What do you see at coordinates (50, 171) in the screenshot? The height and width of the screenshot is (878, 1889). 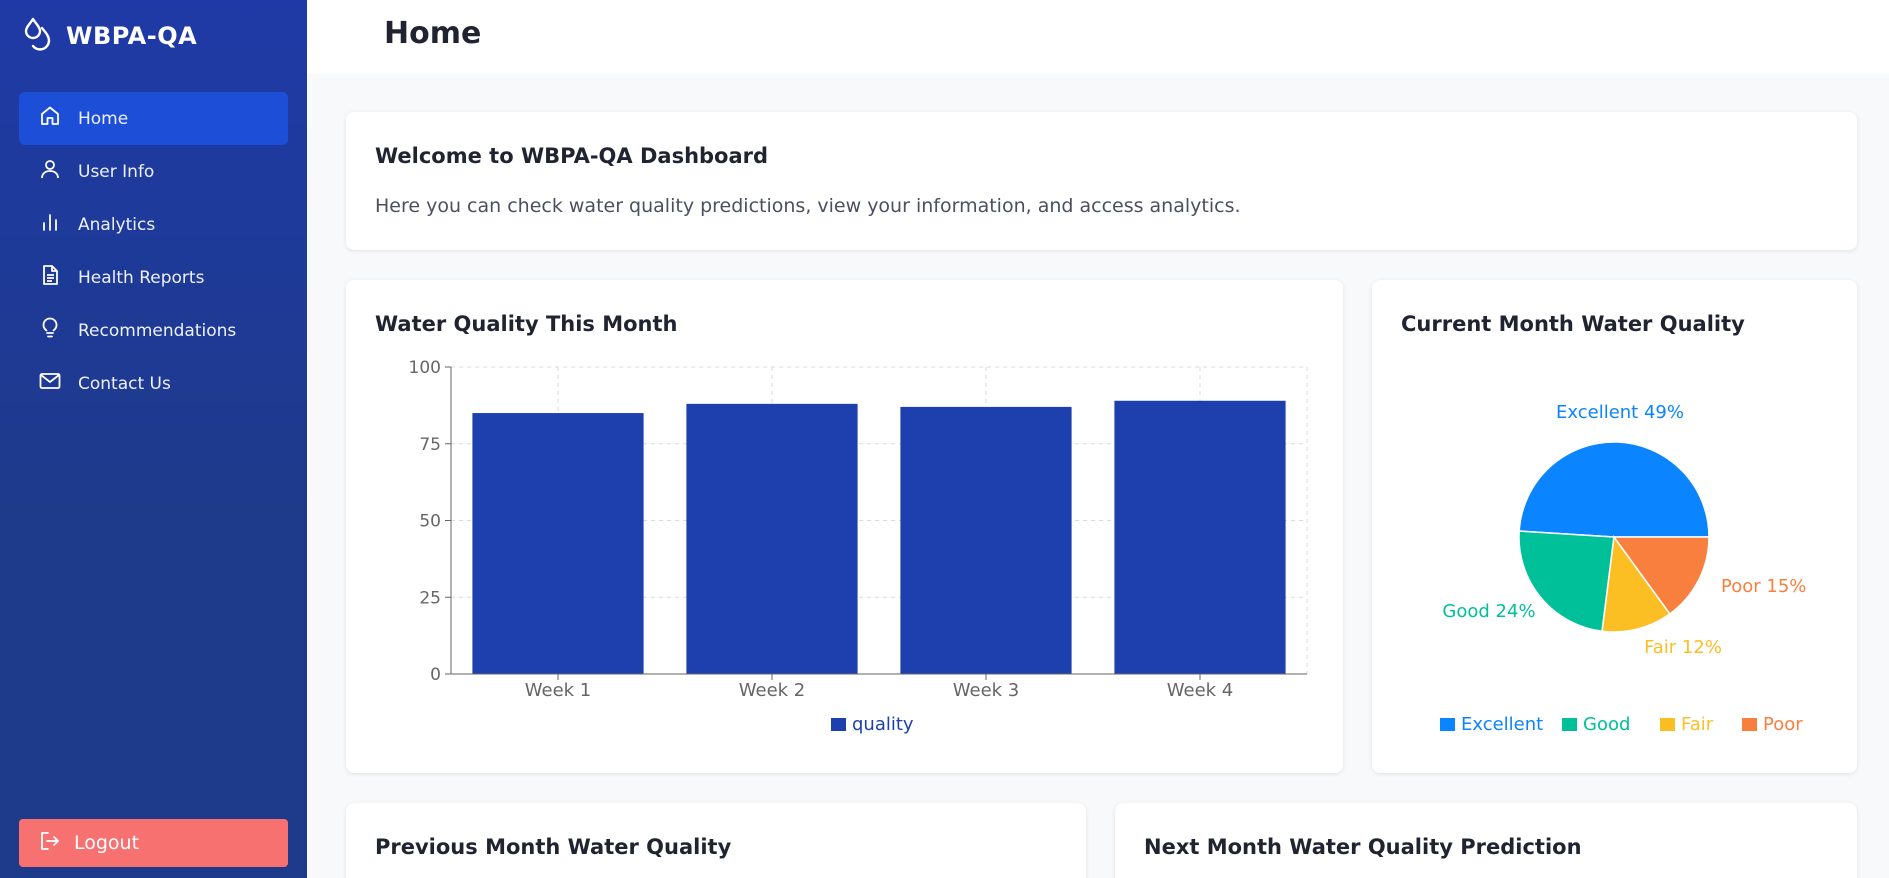 I see `user-icon` at bounding box center [50, 171].